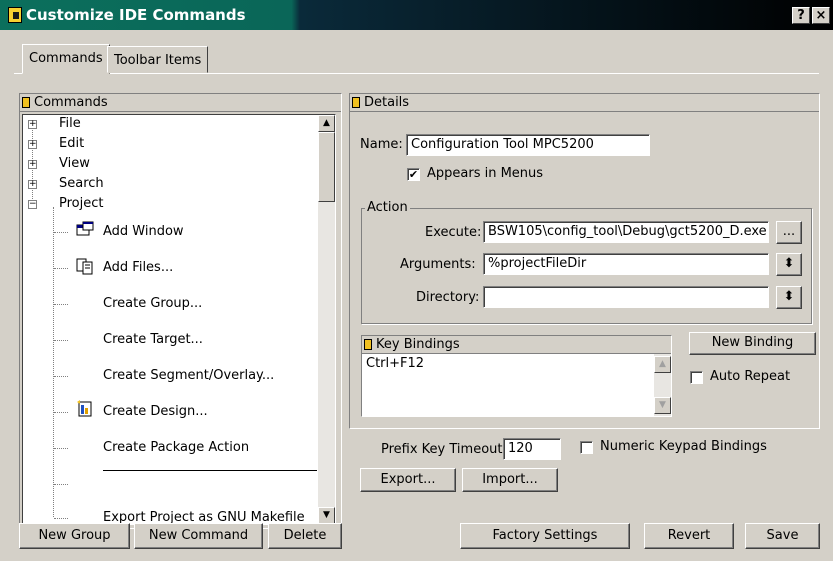 The height and width of the screenshot is (561, 833). I want to click on tab-toolbar-items: Toolbar Items, so click(158, 59).